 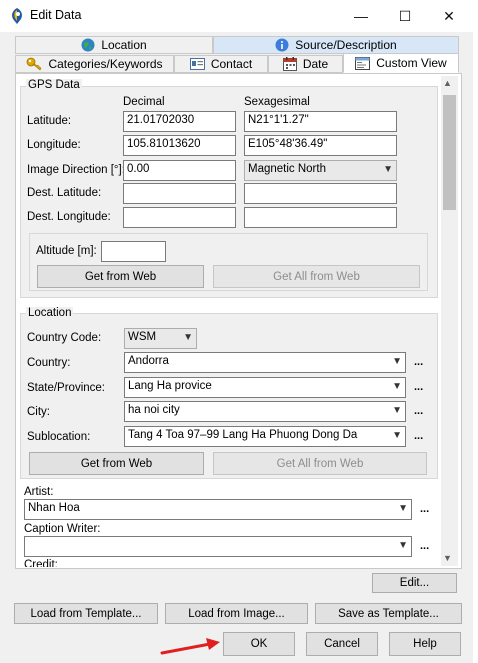 What do you see at coordinates (154, 410) in the screenshot?
I see `city-value: ha noi city` at bounding box center [154, 410].